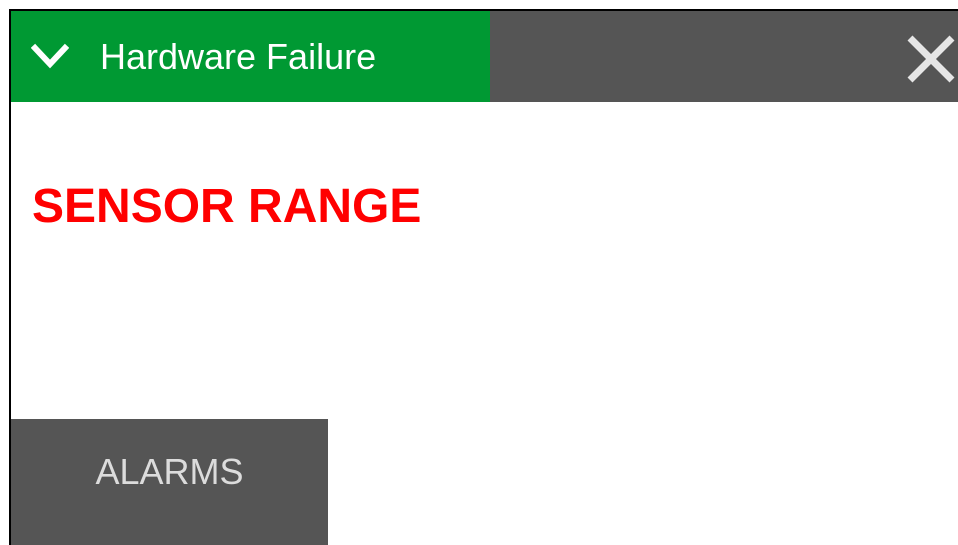  I want to click on alarm-message: SENSOR RANGE, so click(227, 206).